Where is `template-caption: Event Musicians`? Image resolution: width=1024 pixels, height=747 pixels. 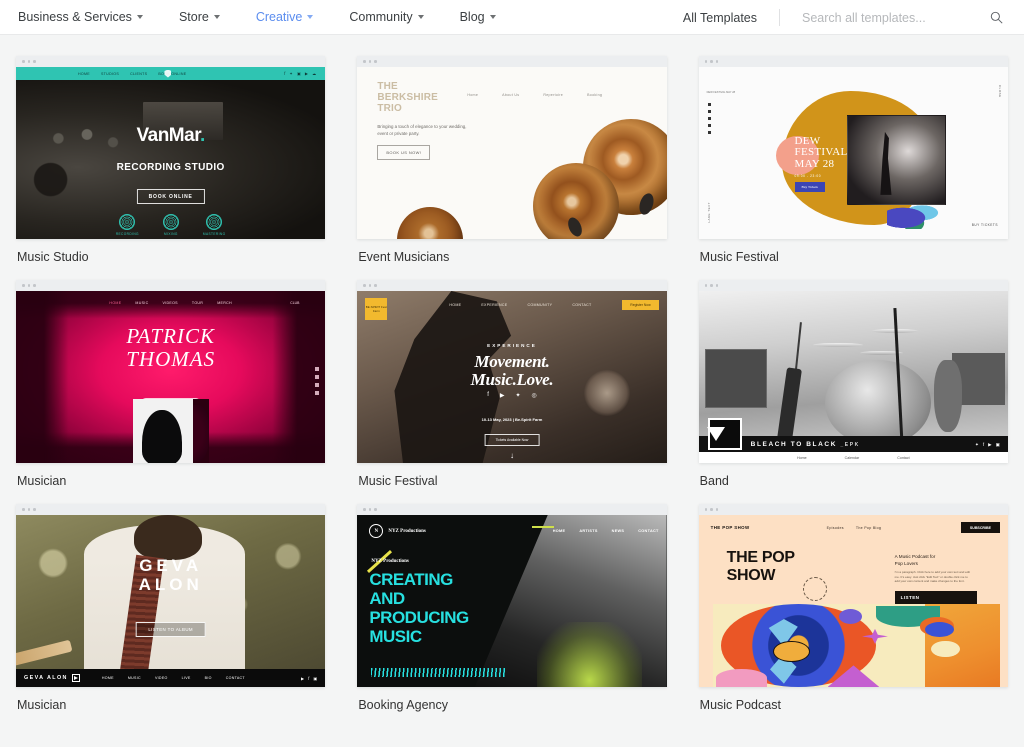
template-caption: Event Musicians is located at coordinates (511, 257).